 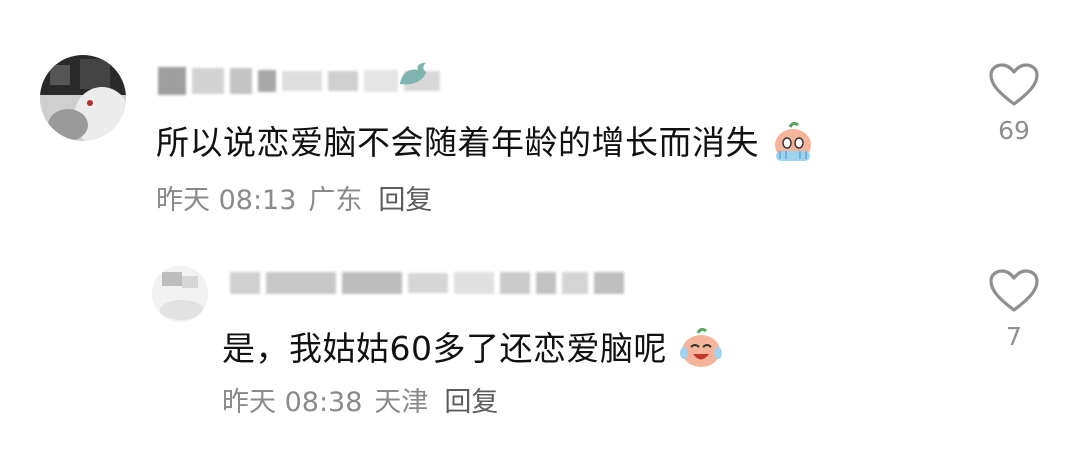 What do you see at coordinates (366, 399) in the screenshot?
I see `reply-meta: 昨天 08:38 天津 回复` at bounding box center [366, 399].